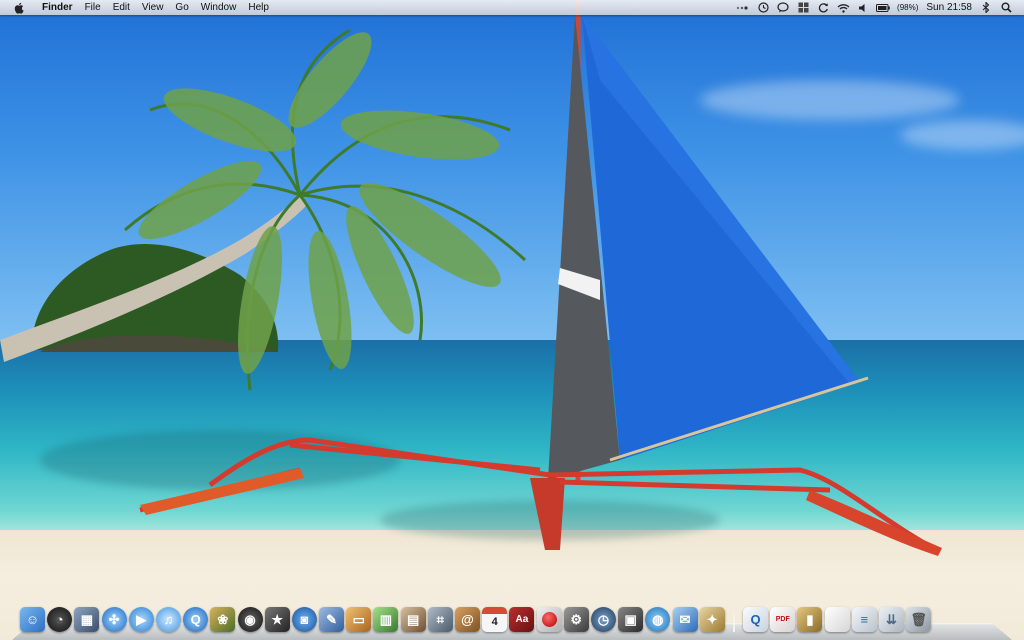 This screenshot has width=1024, height=640. Describe the element at coordinates (250, 619) in the screenshot. I see `aperture-icon: ◉` at that location.